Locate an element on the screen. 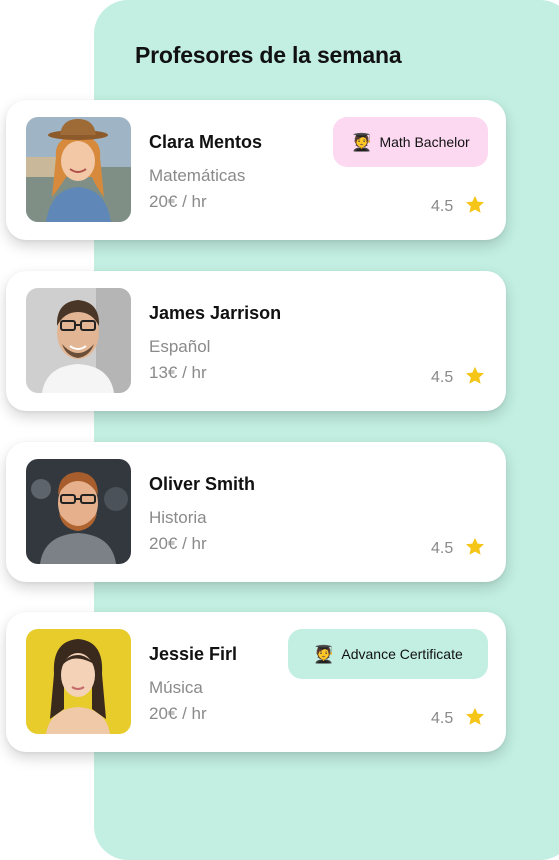  teacher-subject: Español is located at coordinates (180, 346).